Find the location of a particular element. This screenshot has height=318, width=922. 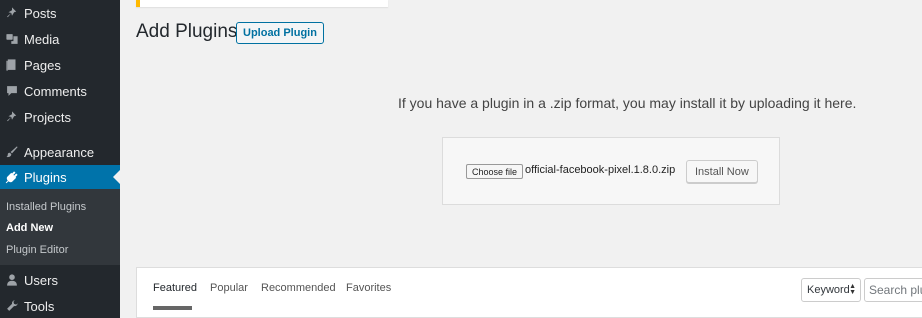

submenu-item-installed-plugins: Installed Plugins is located at coordinates (46, 207).